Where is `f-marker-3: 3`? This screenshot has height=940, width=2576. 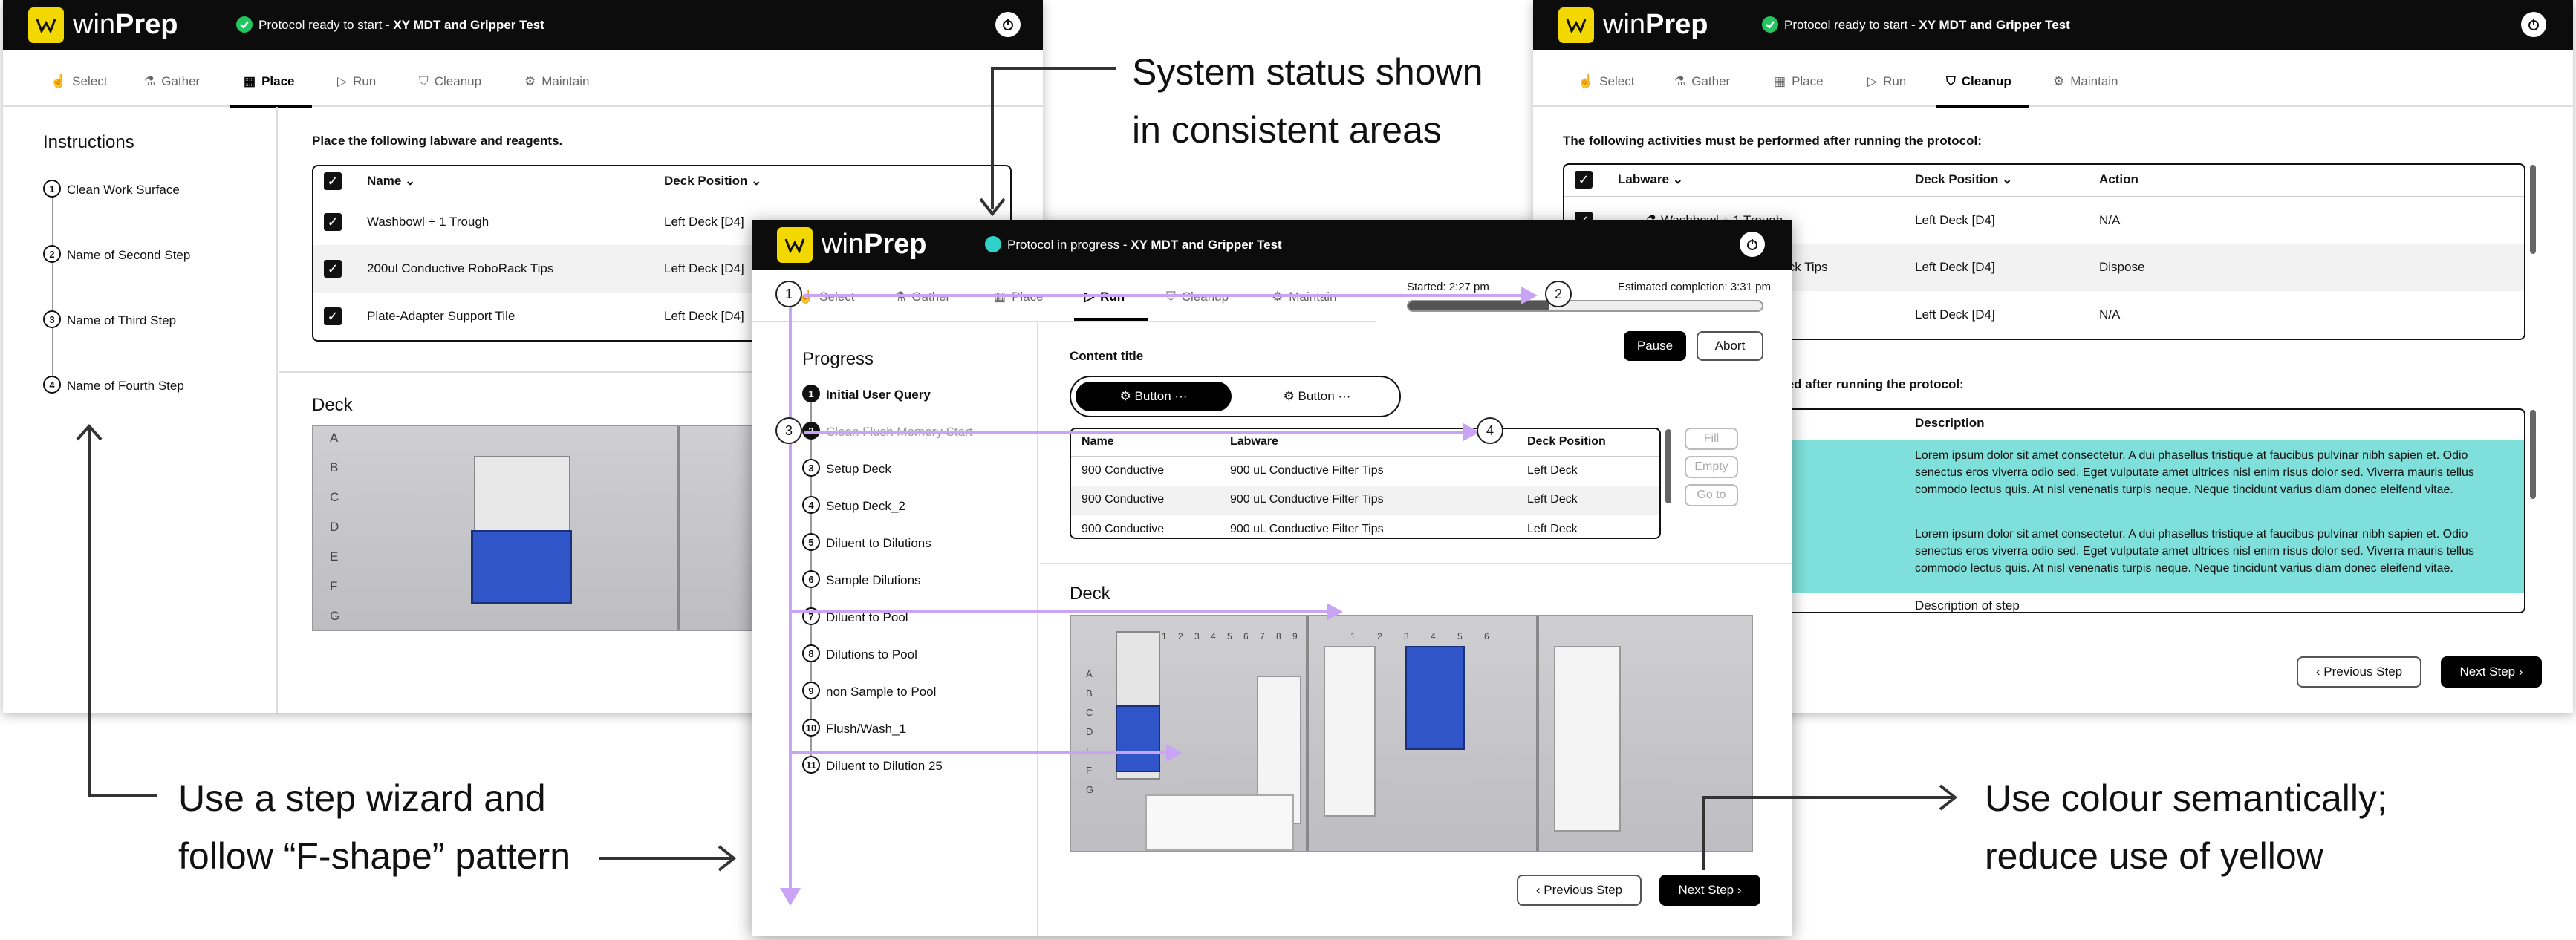
f-marker-3: 3 is located at coordinates (789, 430).